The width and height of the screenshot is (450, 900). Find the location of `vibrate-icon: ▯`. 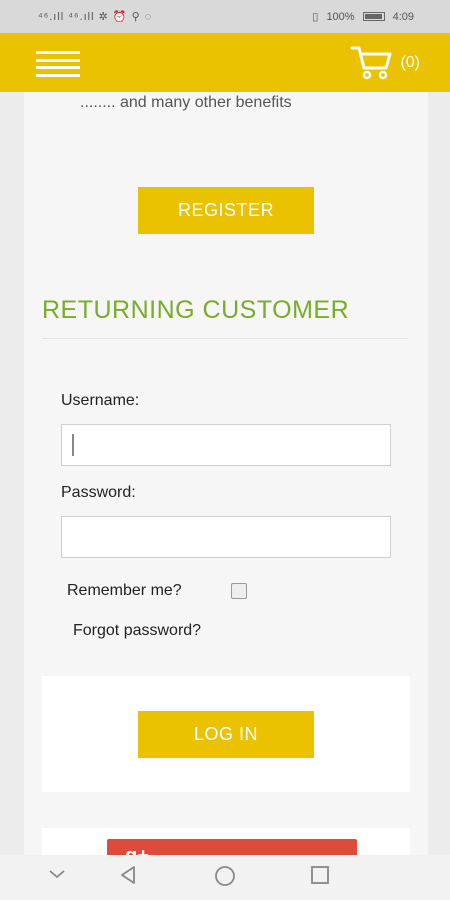

vibrate-icon: ▯ is located at coordinates (315, 17).